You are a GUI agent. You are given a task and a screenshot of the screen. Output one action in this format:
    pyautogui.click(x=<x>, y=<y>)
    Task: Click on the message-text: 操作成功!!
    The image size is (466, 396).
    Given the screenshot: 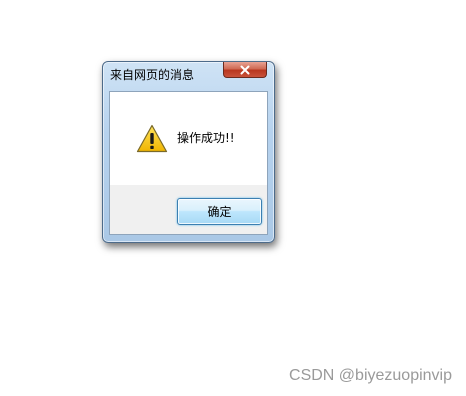 What is the action you would take?
    pyautogui.click(x=206, y=138)
    